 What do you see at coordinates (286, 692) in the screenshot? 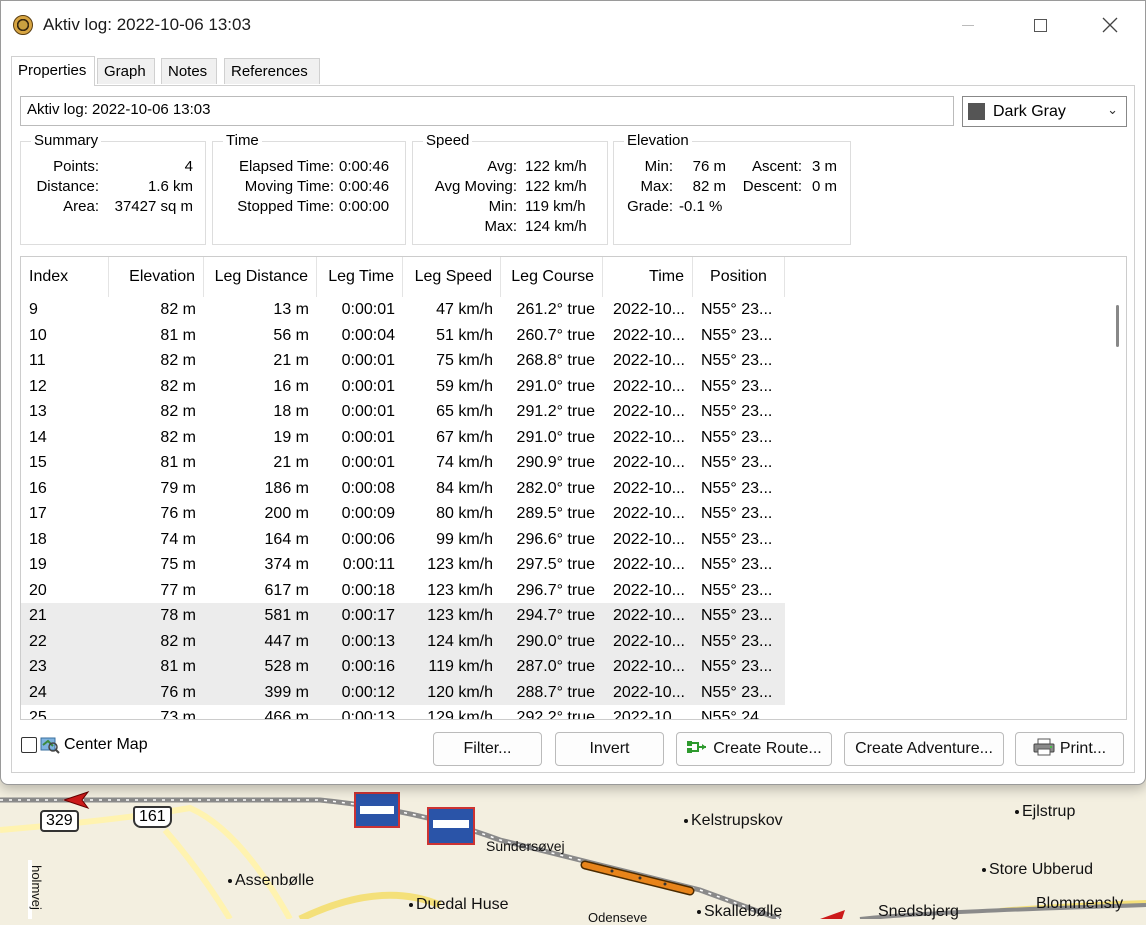
I see `cell-leg-distance: 399 m` at bounding box center [286, 692].